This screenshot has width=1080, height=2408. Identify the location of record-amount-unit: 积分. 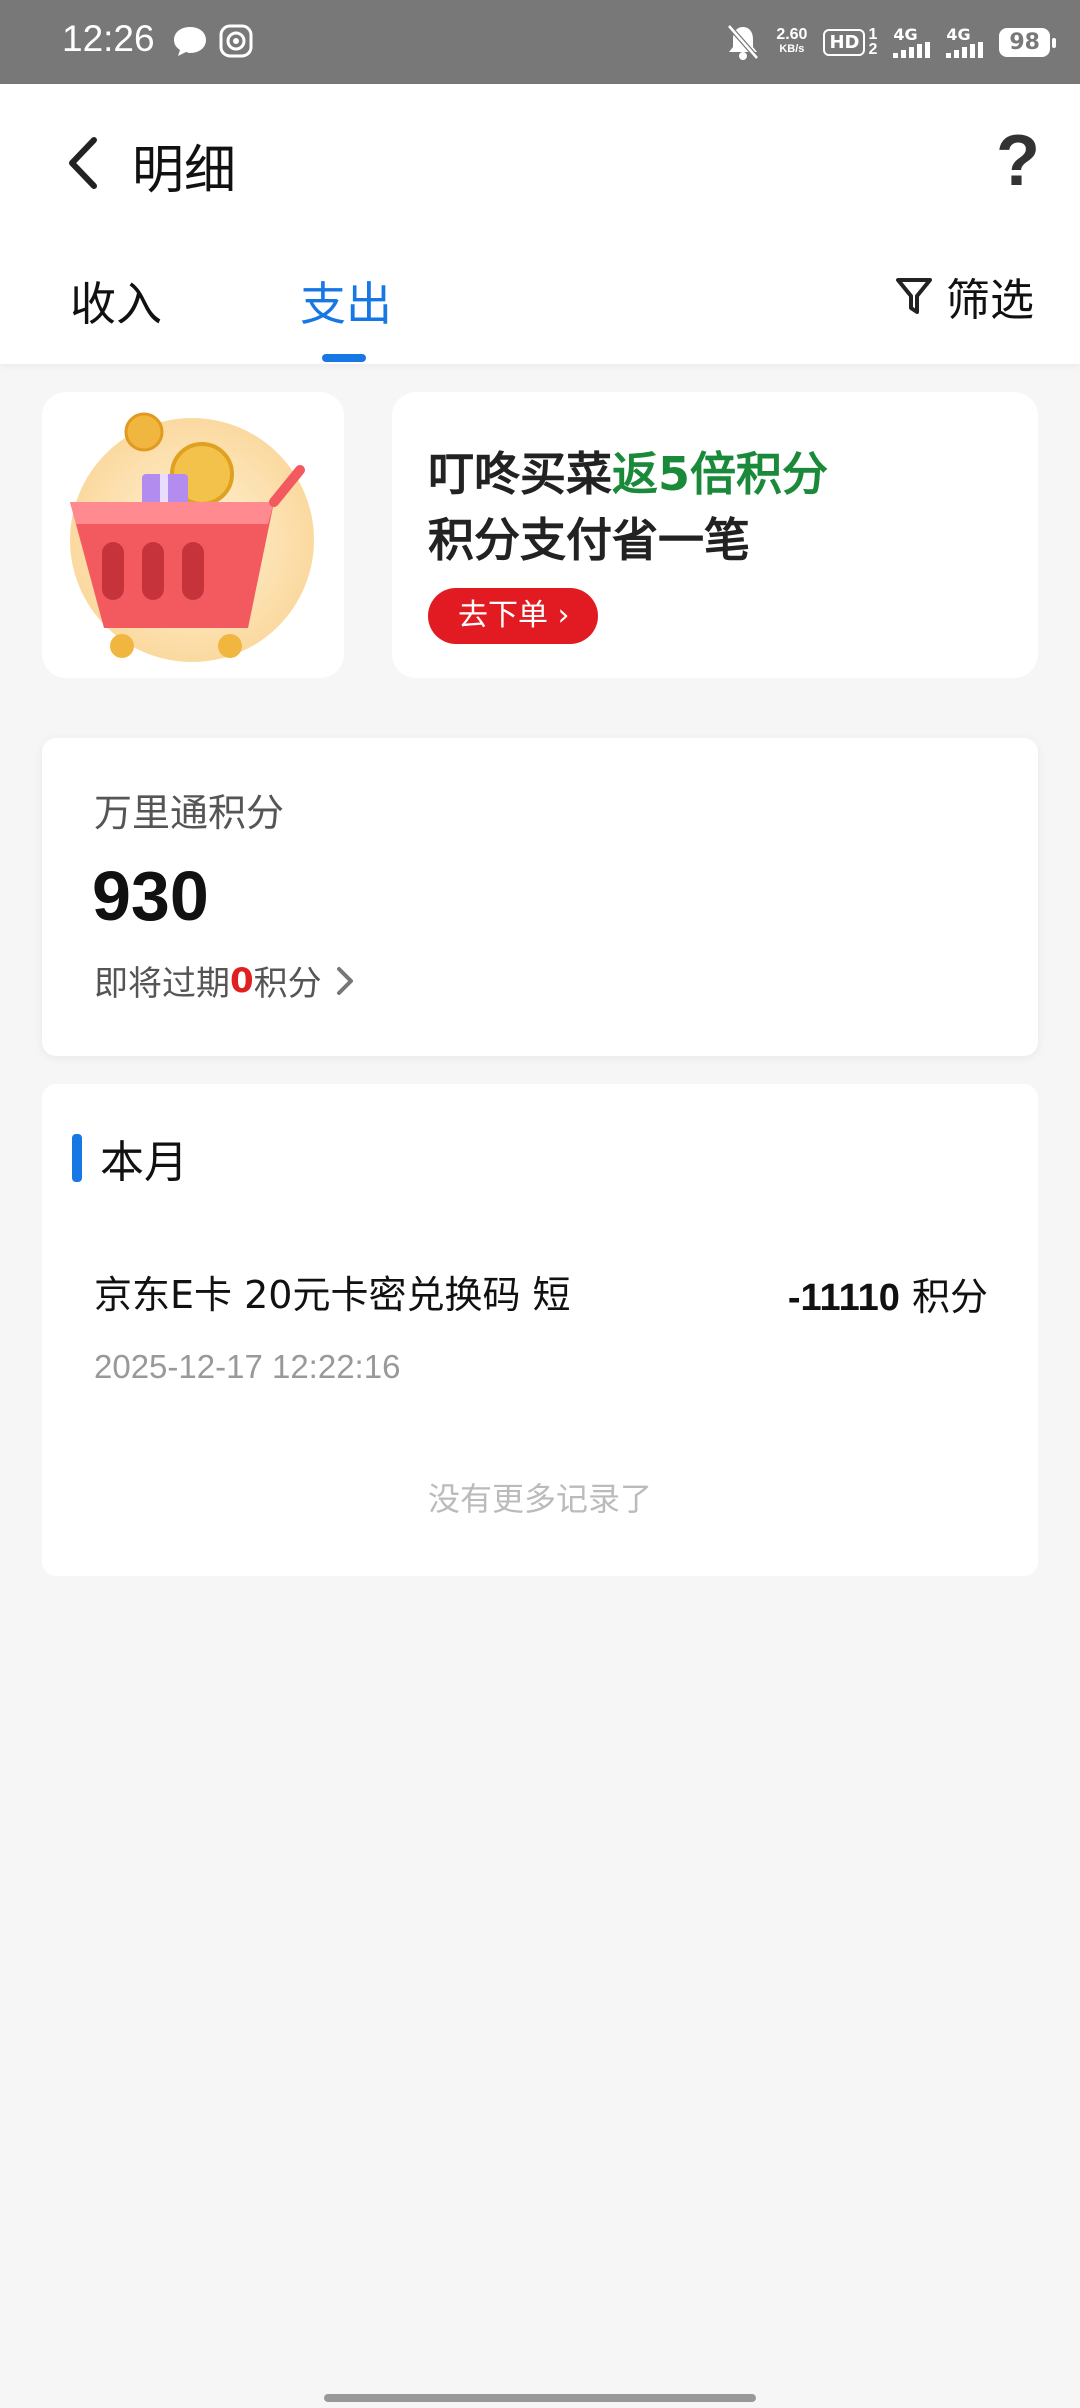
(949, 1297).